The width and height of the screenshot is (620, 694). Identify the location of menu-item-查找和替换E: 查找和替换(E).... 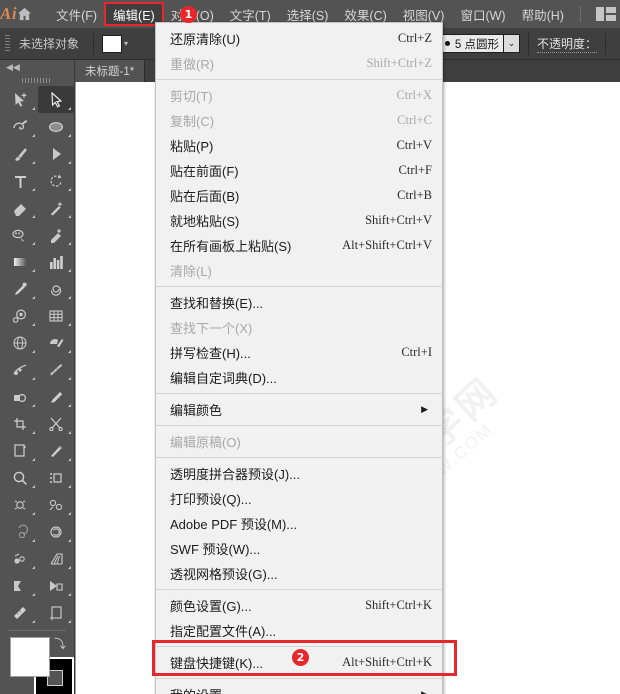
(299, 302).